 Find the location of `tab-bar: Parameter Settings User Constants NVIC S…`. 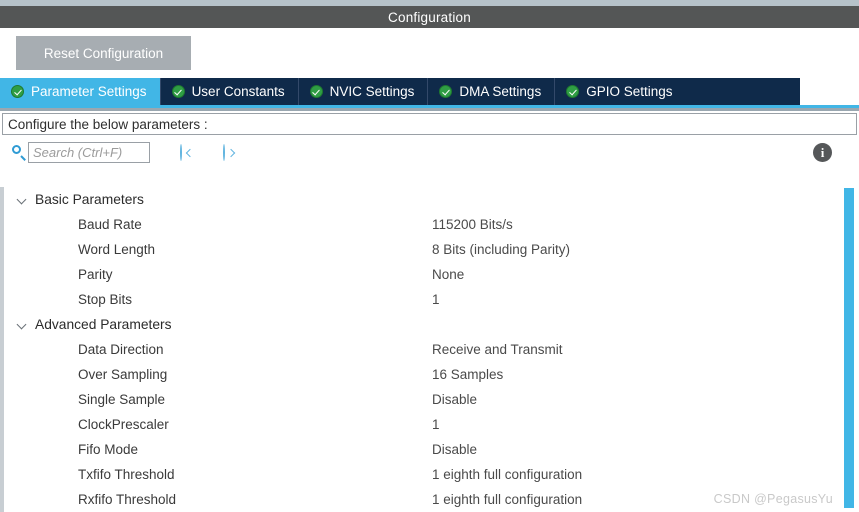

tab-bar: Parameter Settings User Constants NVIC S… is located at coordinates (429, 91).